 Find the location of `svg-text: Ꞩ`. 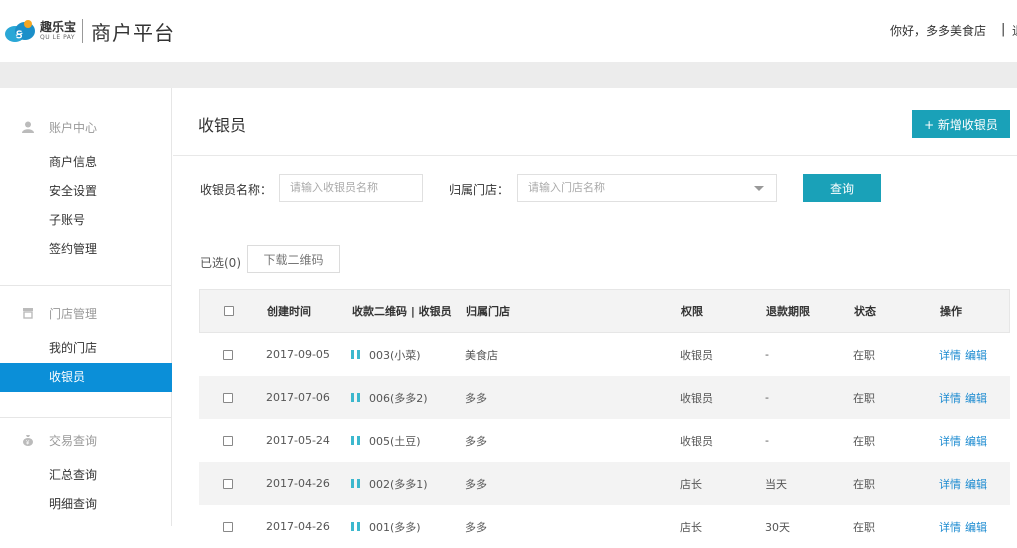

svg-text: Ꞩ is located at coordinates (19, 35).